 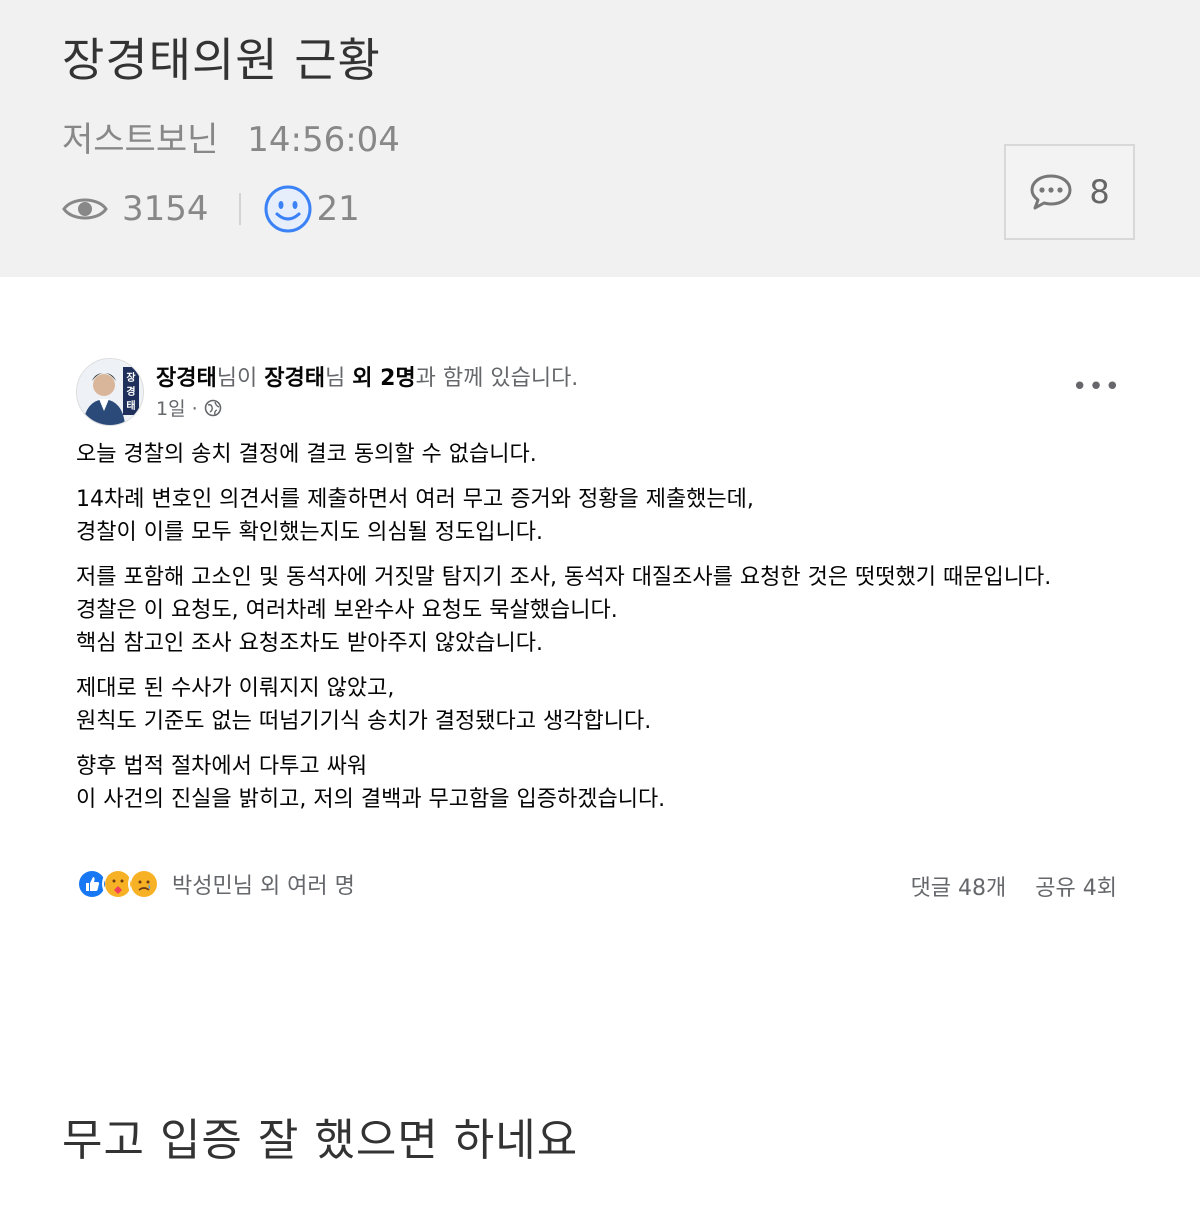 I want to click on fb-author-name: 장경태, so click(x=186, y=378).